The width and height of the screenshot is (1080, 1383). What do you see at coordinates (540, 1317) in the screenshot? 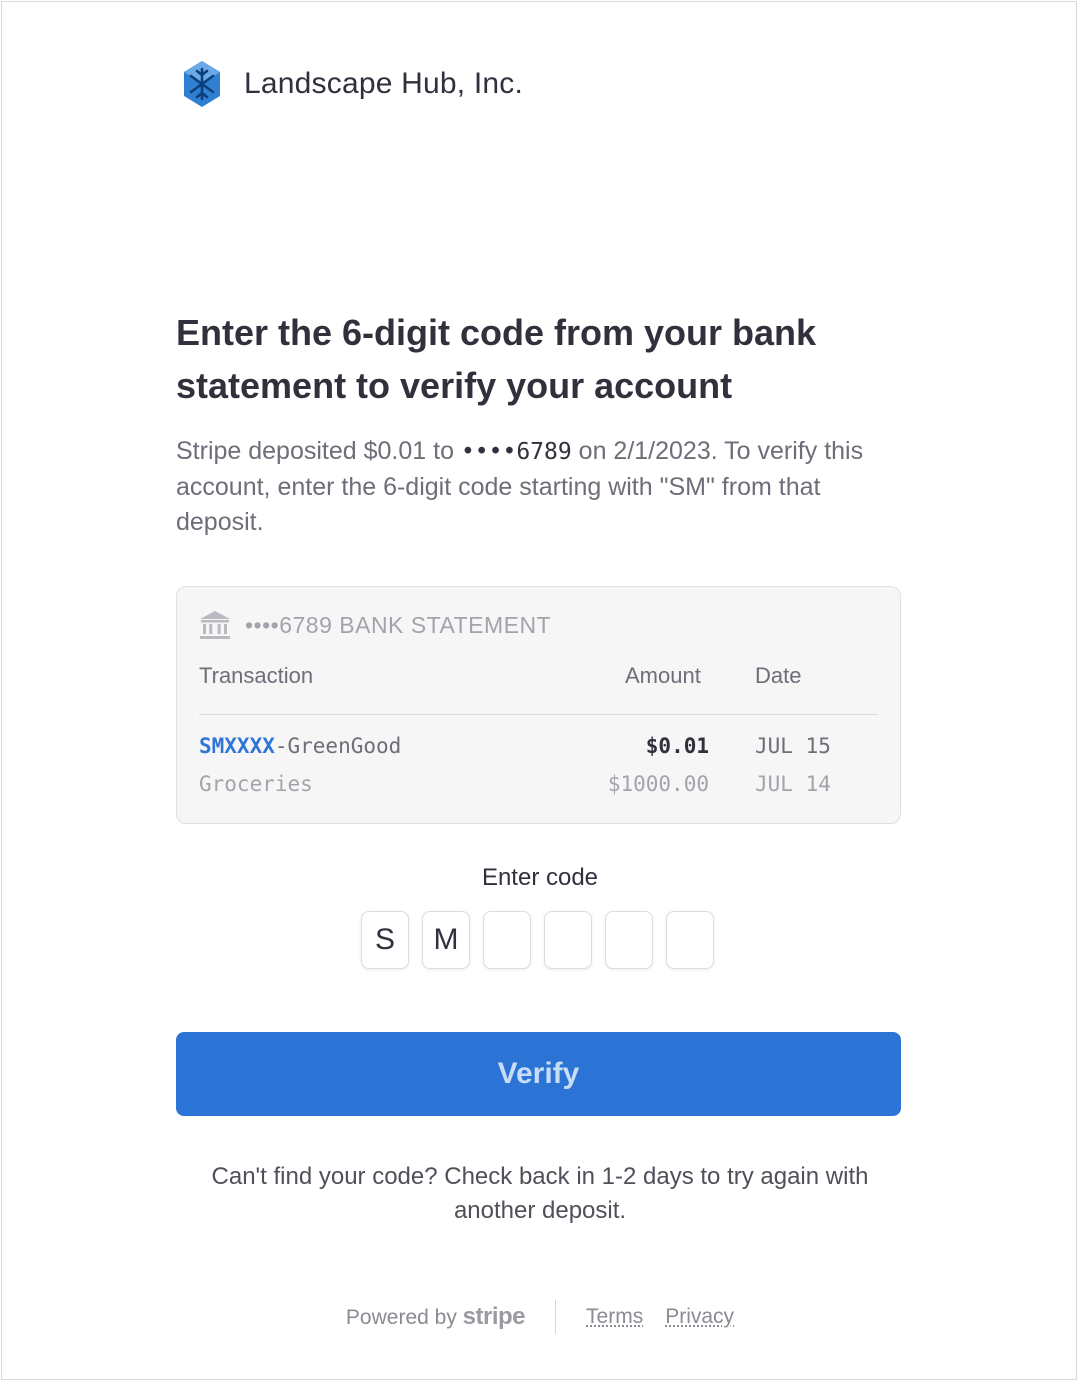
I see `footer: Powered by stripe Terms Privacy` at bounding box center [540, 1317].